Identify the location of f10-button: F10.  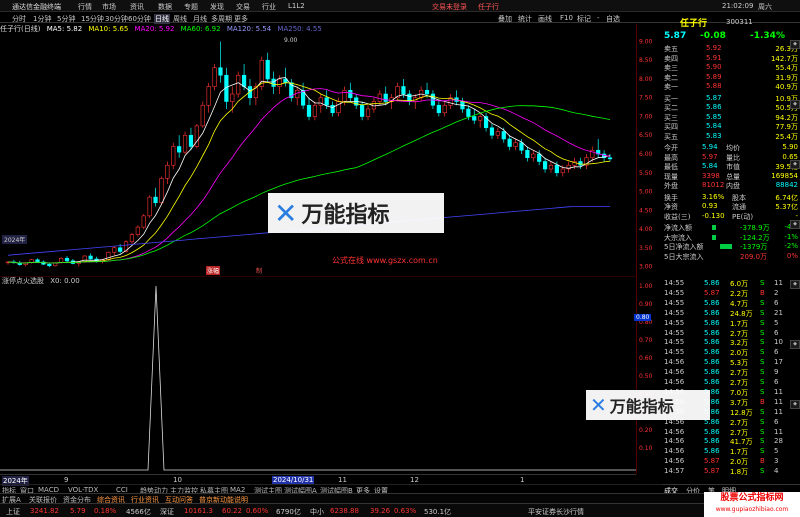
(566, 18).